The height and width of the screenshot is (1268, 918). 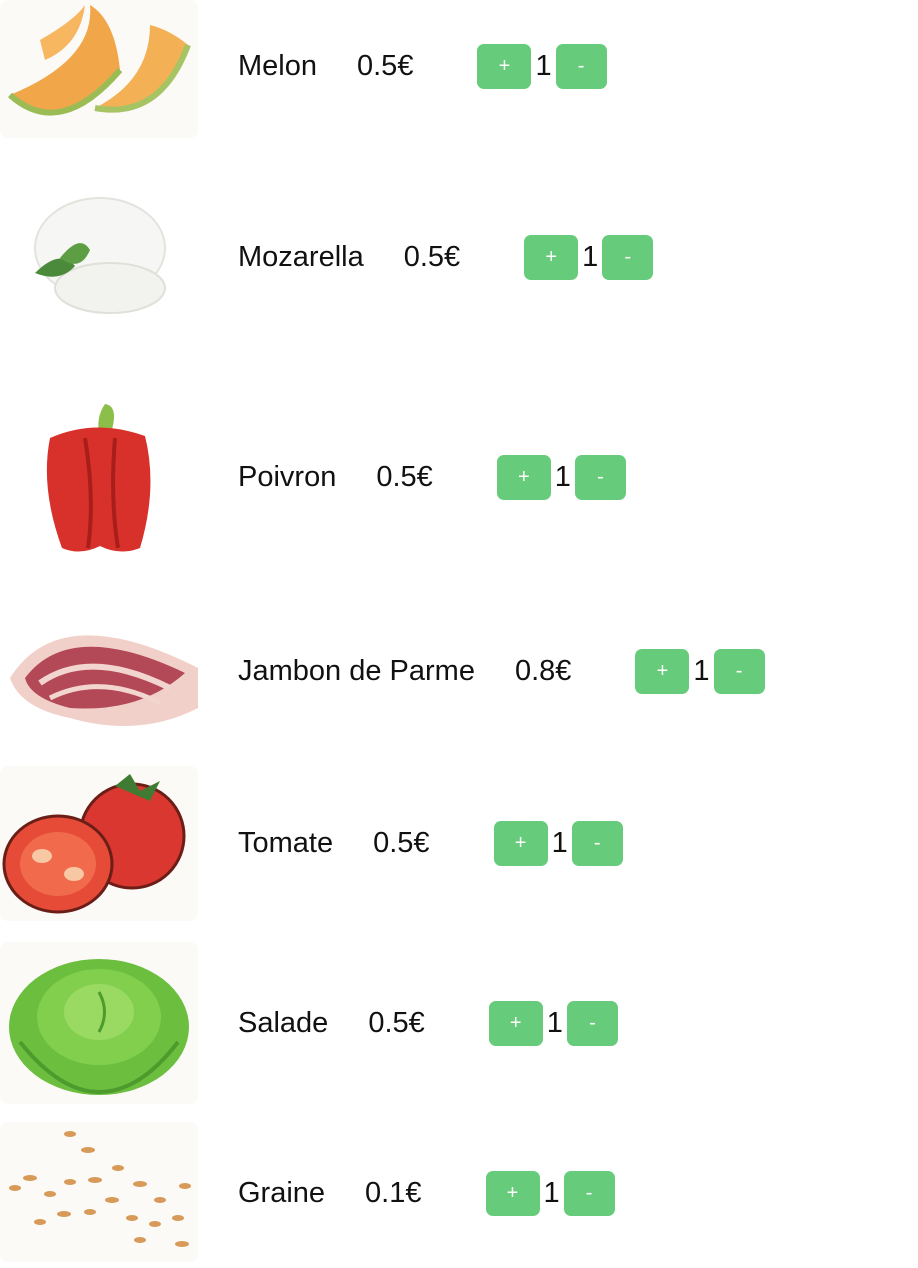 What do you see at coordinates (99, 670) in the screenshot?
I see `parma-ham-image` at bounding box center [99, 670].